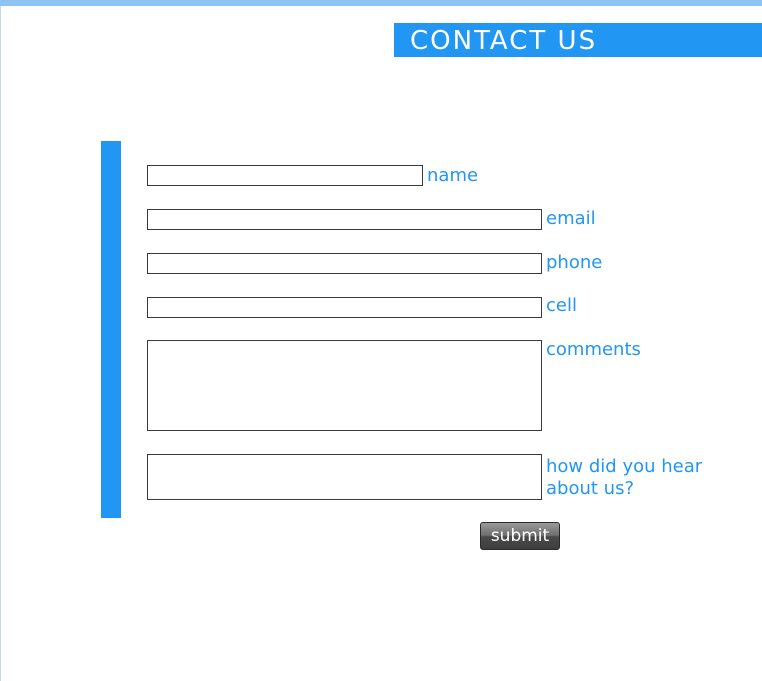 This screenshot has height=681, width=762. Describe the element at coordinates (0, 343) in the screenshot. I see `left-page-border` at that location.